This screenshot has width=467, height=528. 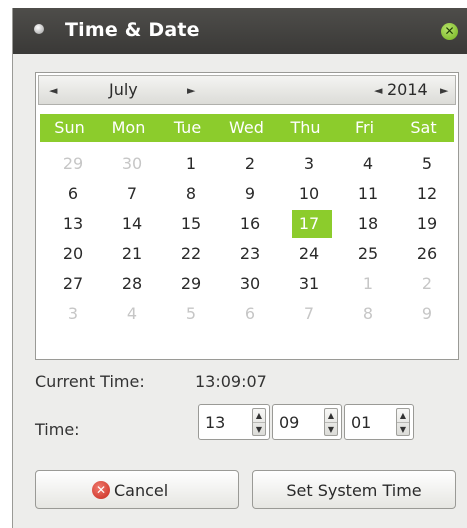 I want to click on calendar-day: 27, so click(x=73, y=283).